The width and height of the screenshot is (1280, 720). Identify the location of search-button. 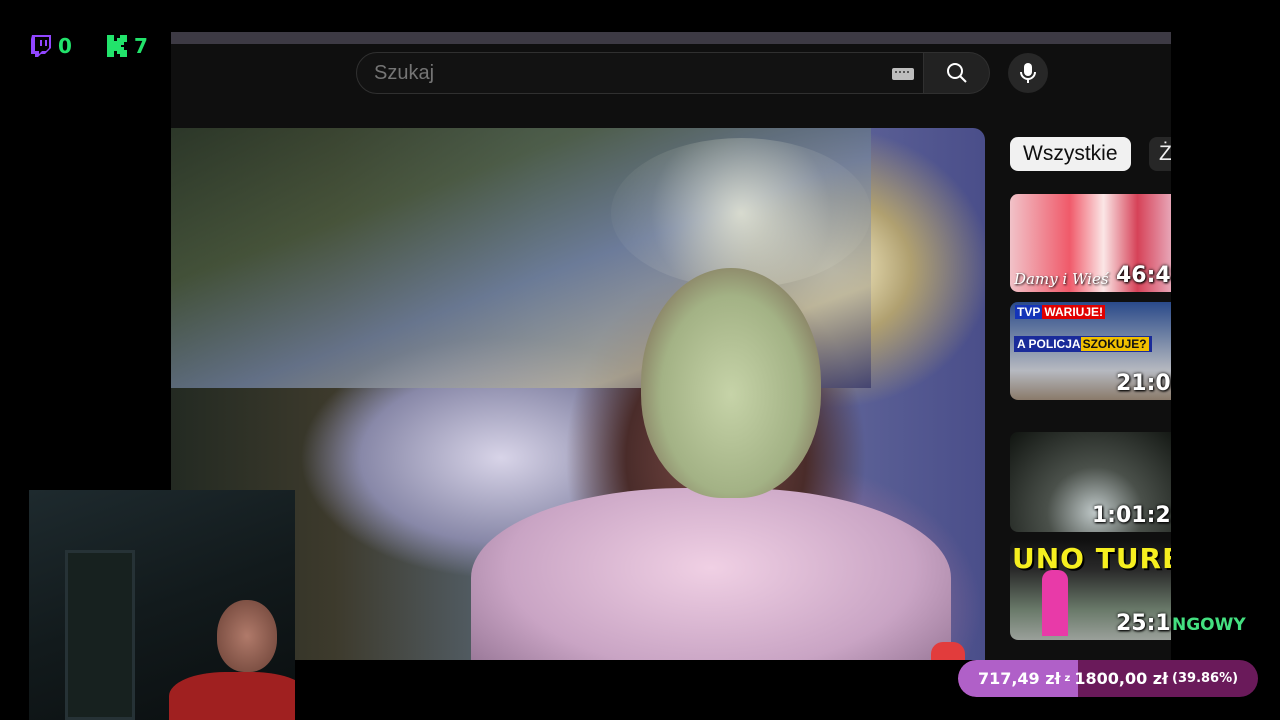
(957, 73).